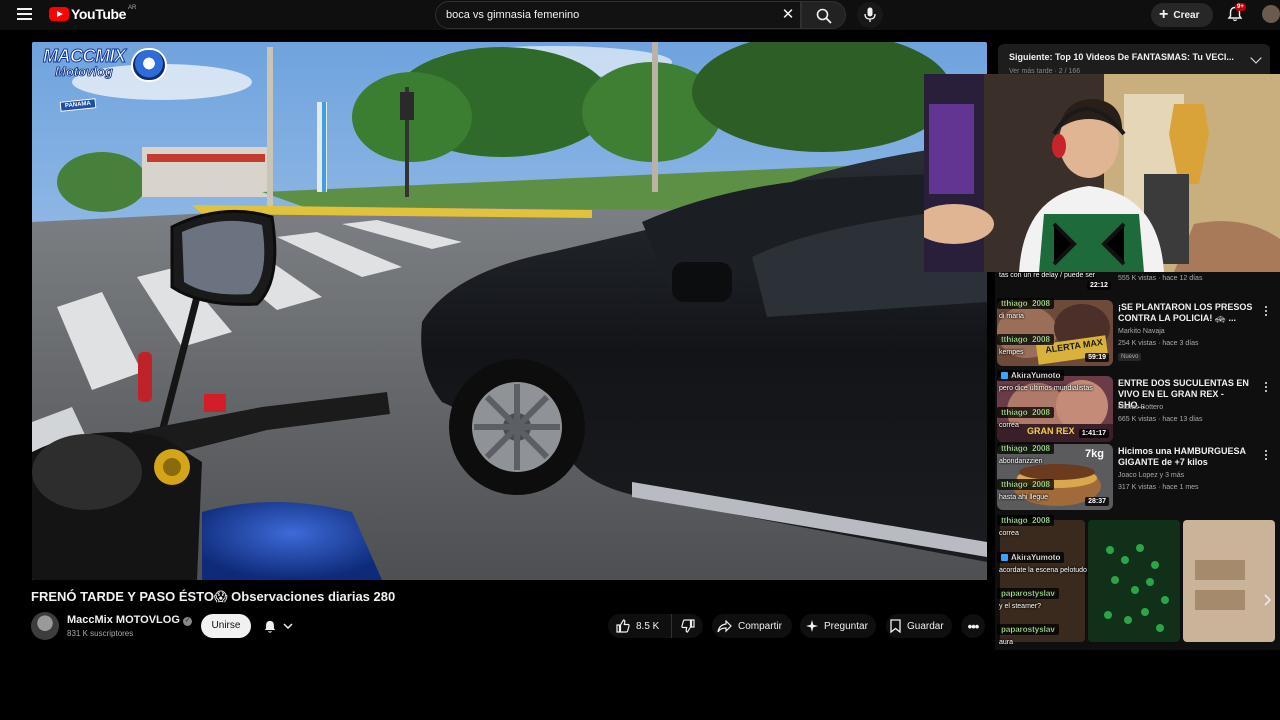 This screenshot has width=1280, height=720. What do you see at coordinates (1158, 487) in the screenshot?
I see `recommendation-meta: 317 K vistas · hace 1 mes` at bounding box center [1158, 487].